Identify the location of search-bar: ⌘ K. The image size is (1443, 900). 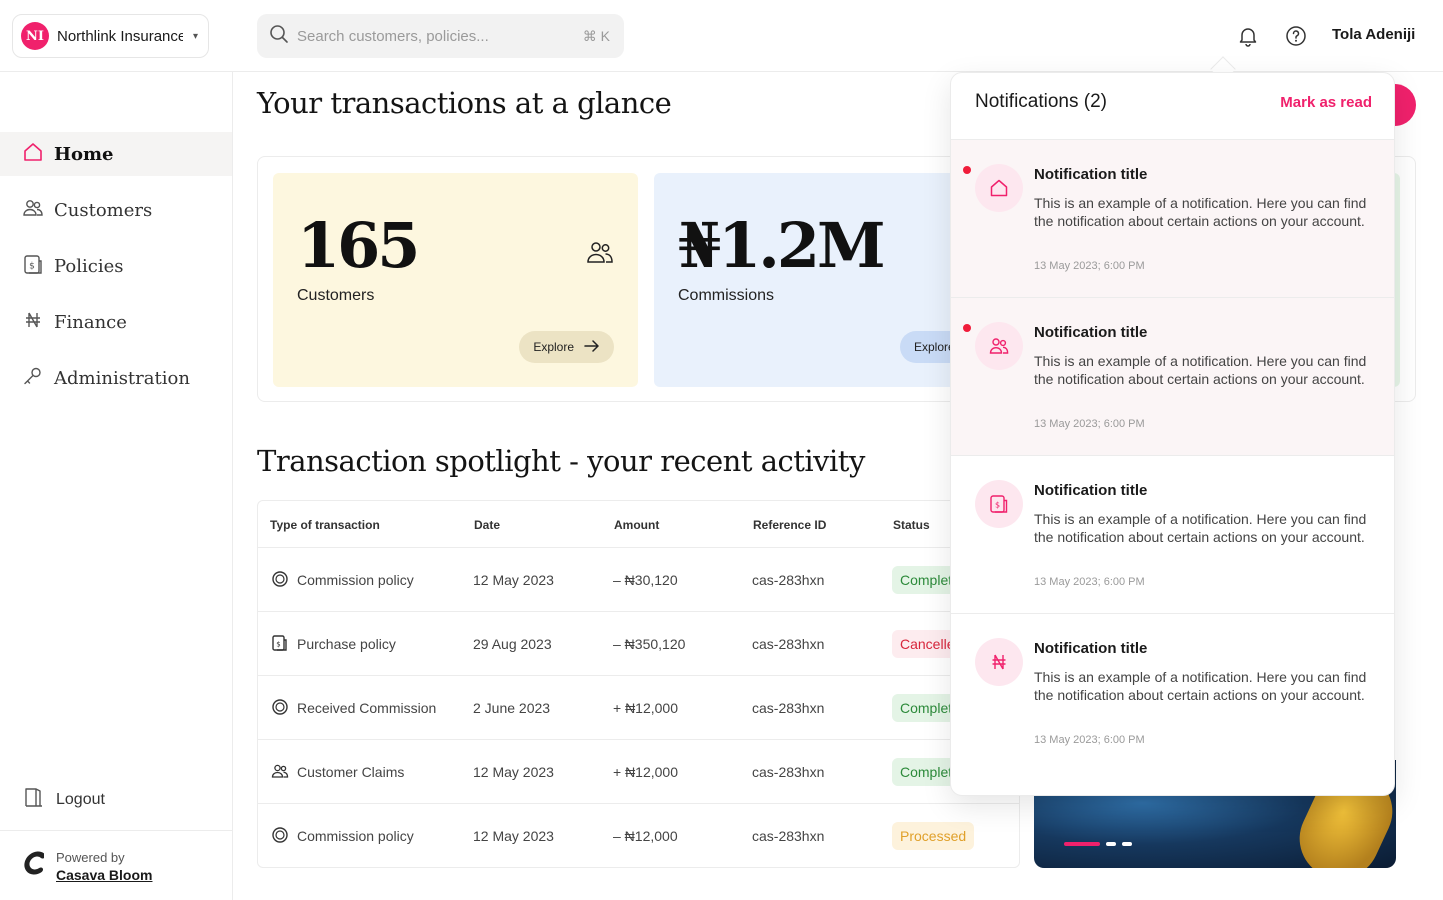
(440, 36).